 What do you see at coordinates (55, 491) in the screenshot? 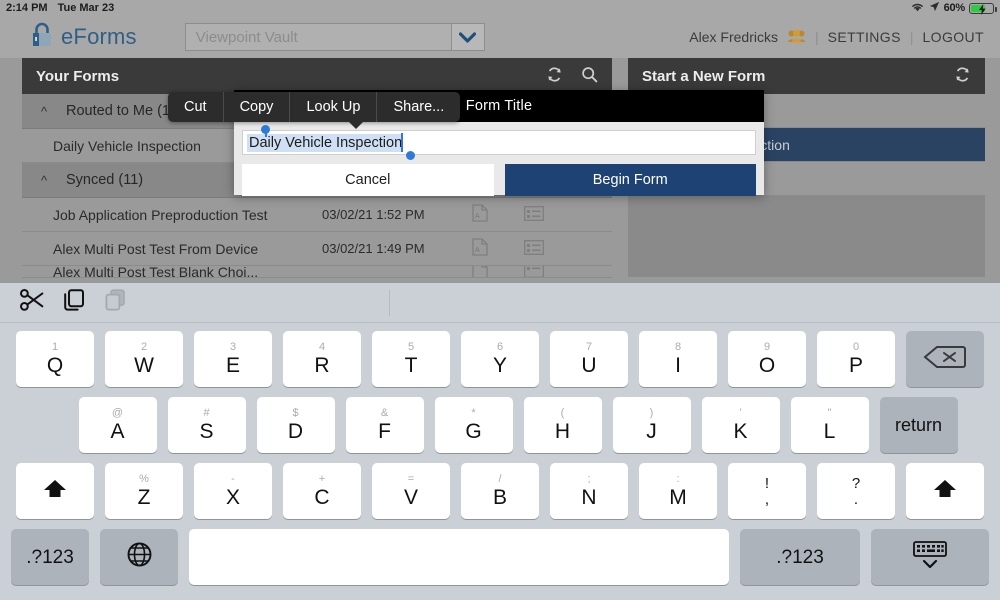
I see `shift-key-left` at bounding box center [55, 491].